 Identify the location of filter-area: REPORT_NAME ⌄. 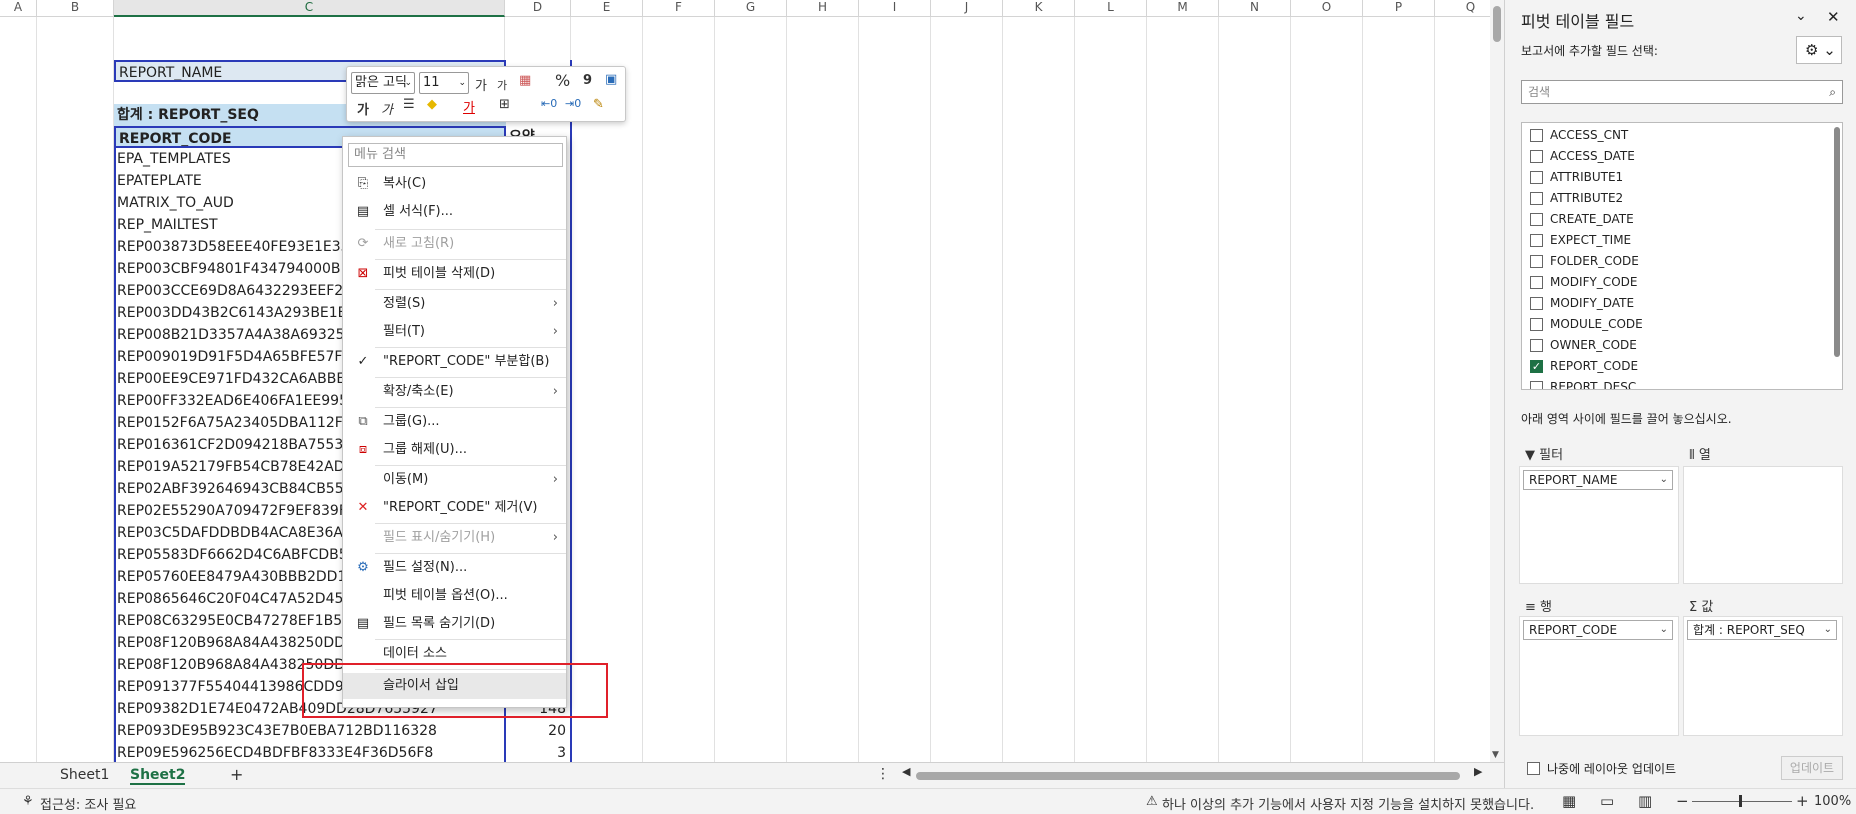
(1599, 525).